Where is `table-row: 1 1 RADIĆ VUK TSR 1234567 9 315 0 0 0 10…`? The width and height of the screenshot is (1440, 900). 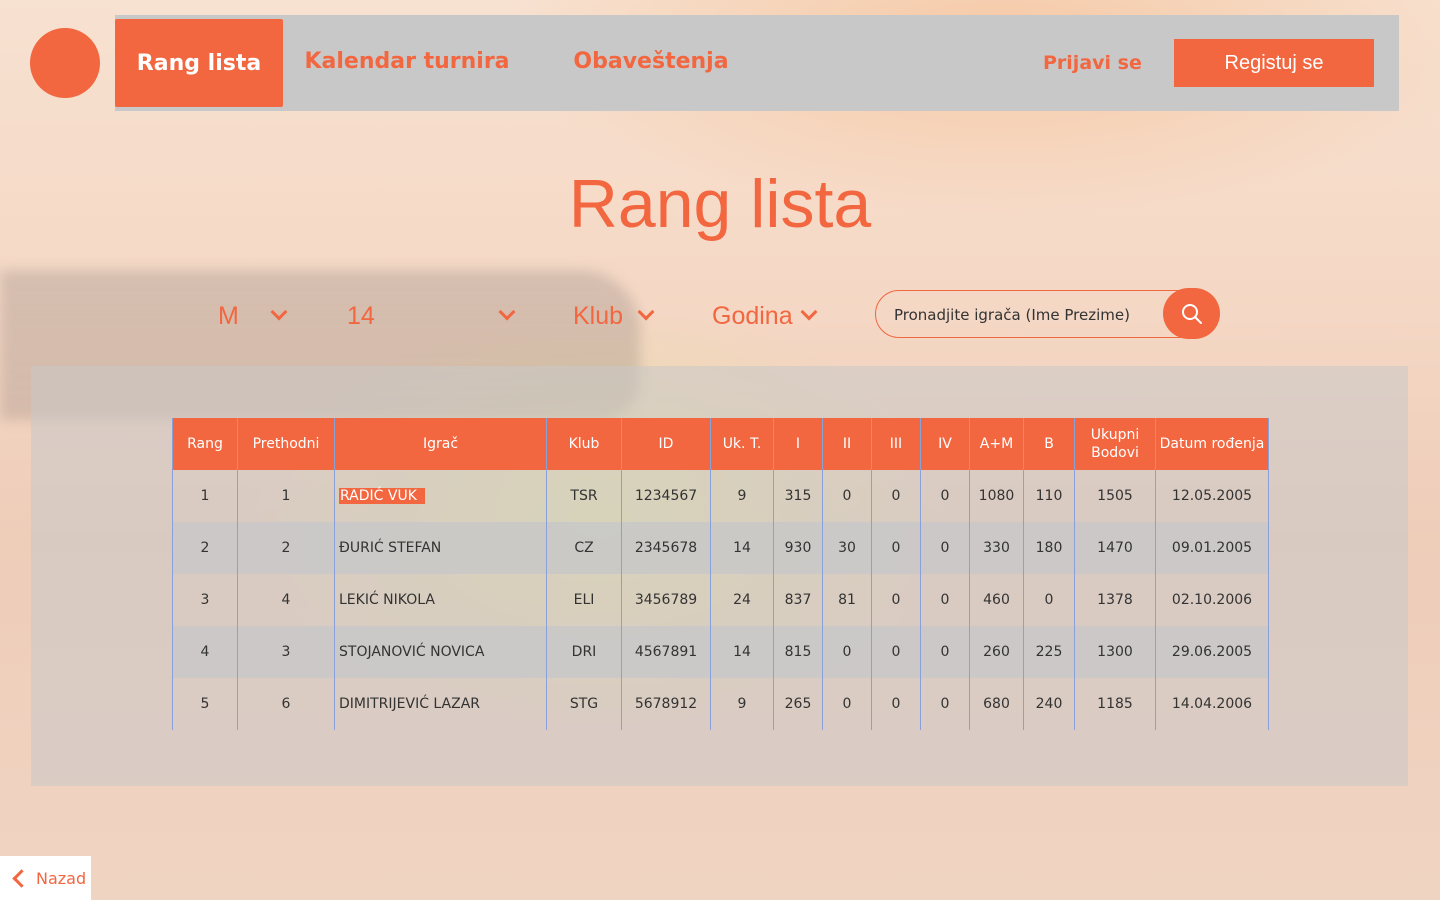
table-row: 1 1 RADIĆ VUK TSR 1234567 9 315 0 0 0 10… is located at coordinates (720, 496).